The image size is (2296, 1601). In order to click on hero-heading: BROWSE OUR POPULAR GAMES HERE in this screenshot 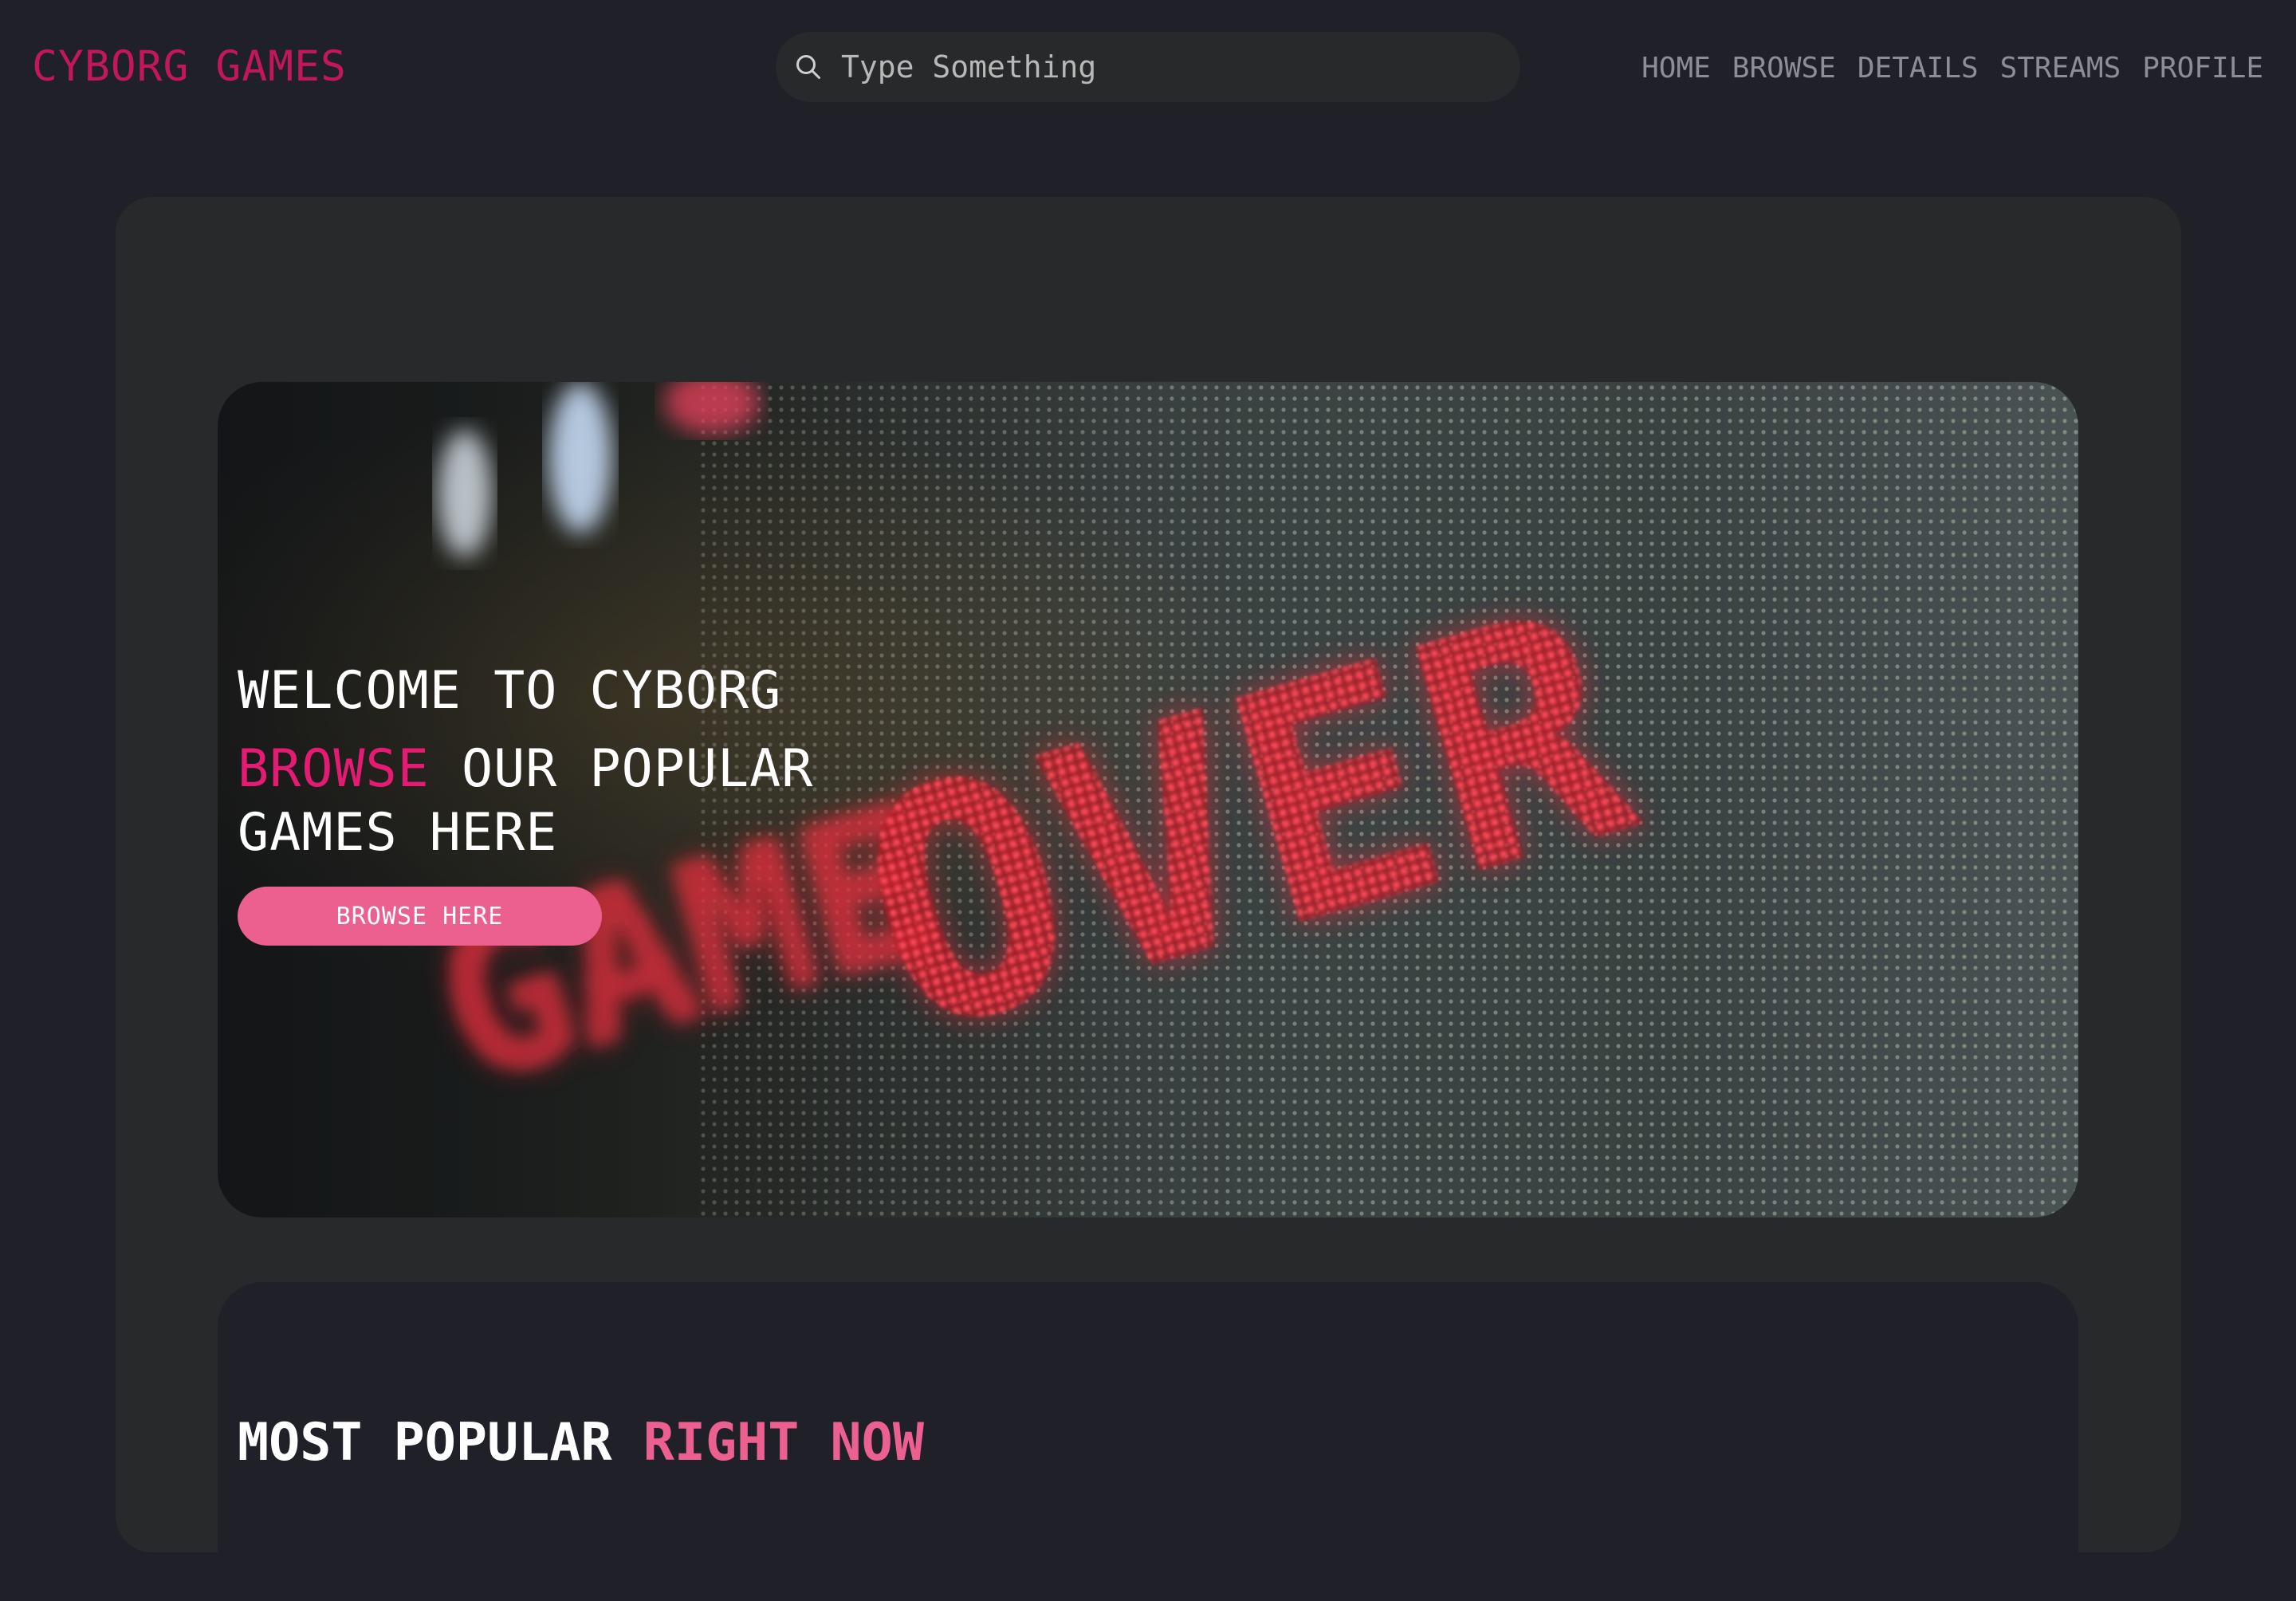, I will do `click(540, 801)`.